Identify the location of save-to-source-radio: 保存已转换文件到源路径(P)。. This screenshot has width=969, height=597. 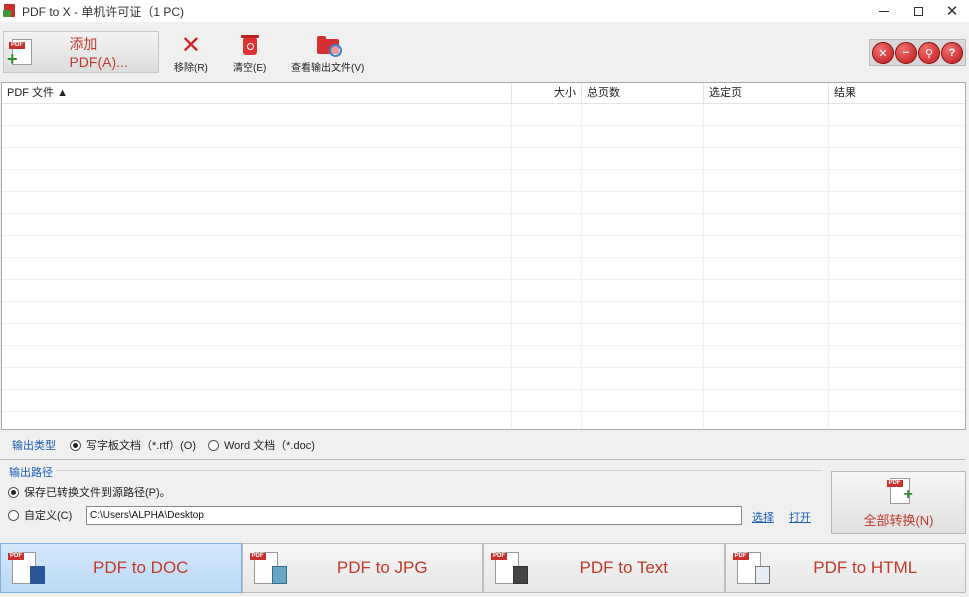
(89, 492).